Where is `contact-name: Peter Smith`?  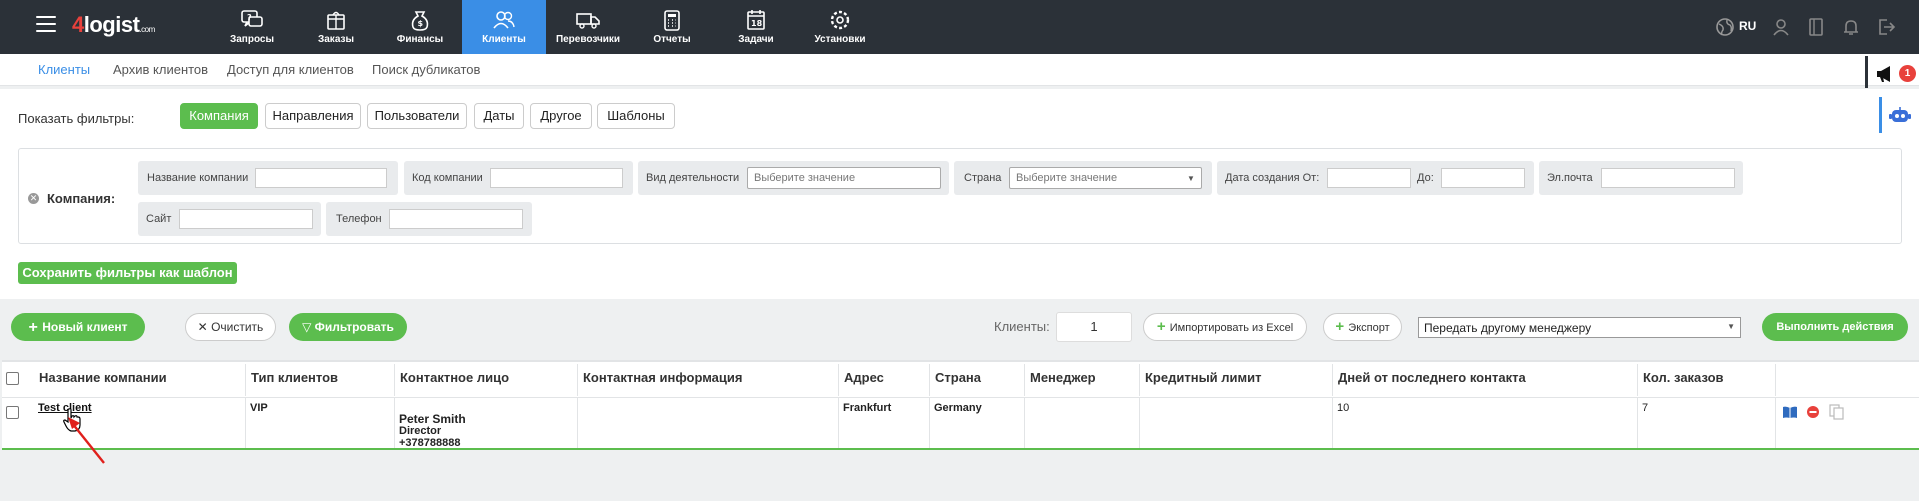 contact-name: Peter Smith is located at coordinates (432, 419).